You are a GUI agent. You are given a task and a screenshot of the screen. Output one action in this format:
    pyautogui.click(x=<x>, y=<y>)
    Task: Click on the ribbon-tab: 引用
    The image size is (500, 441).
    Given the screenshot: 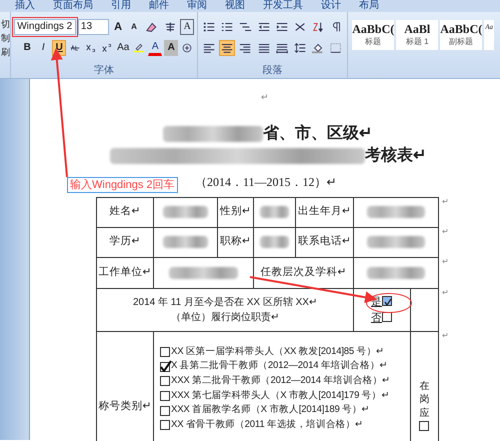 What is the action you would take?
    pyautogui.click(x=121, y=6)
    